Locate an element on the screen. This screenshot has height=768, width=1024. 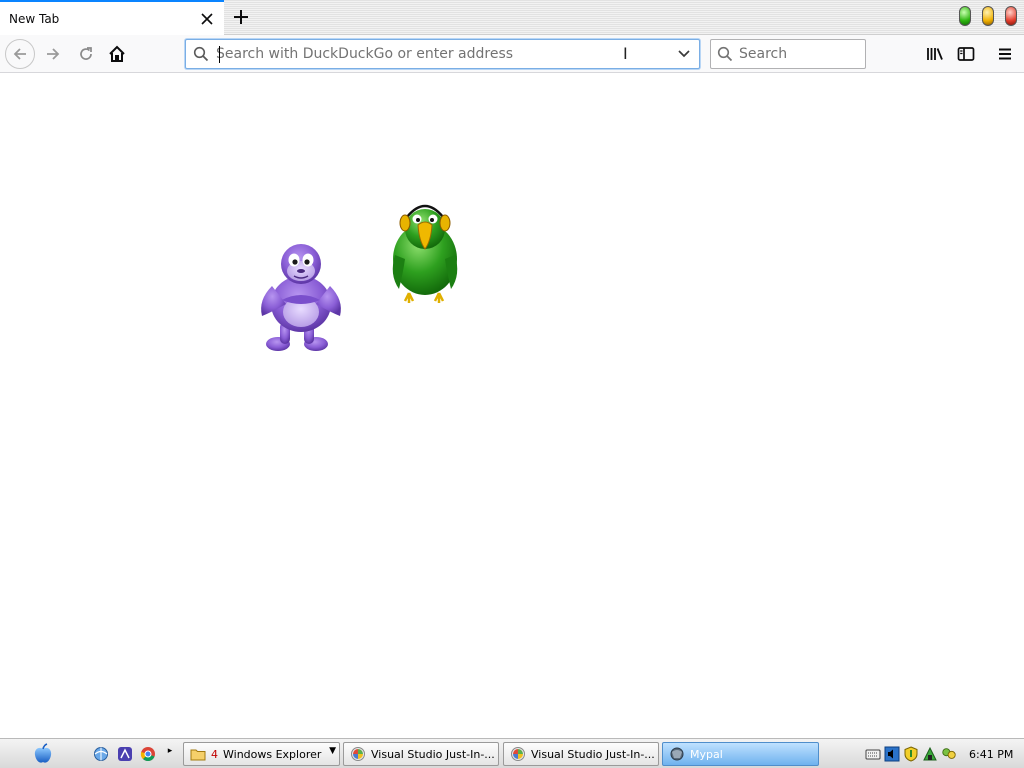
start-button is located at coordinates (43, 754).